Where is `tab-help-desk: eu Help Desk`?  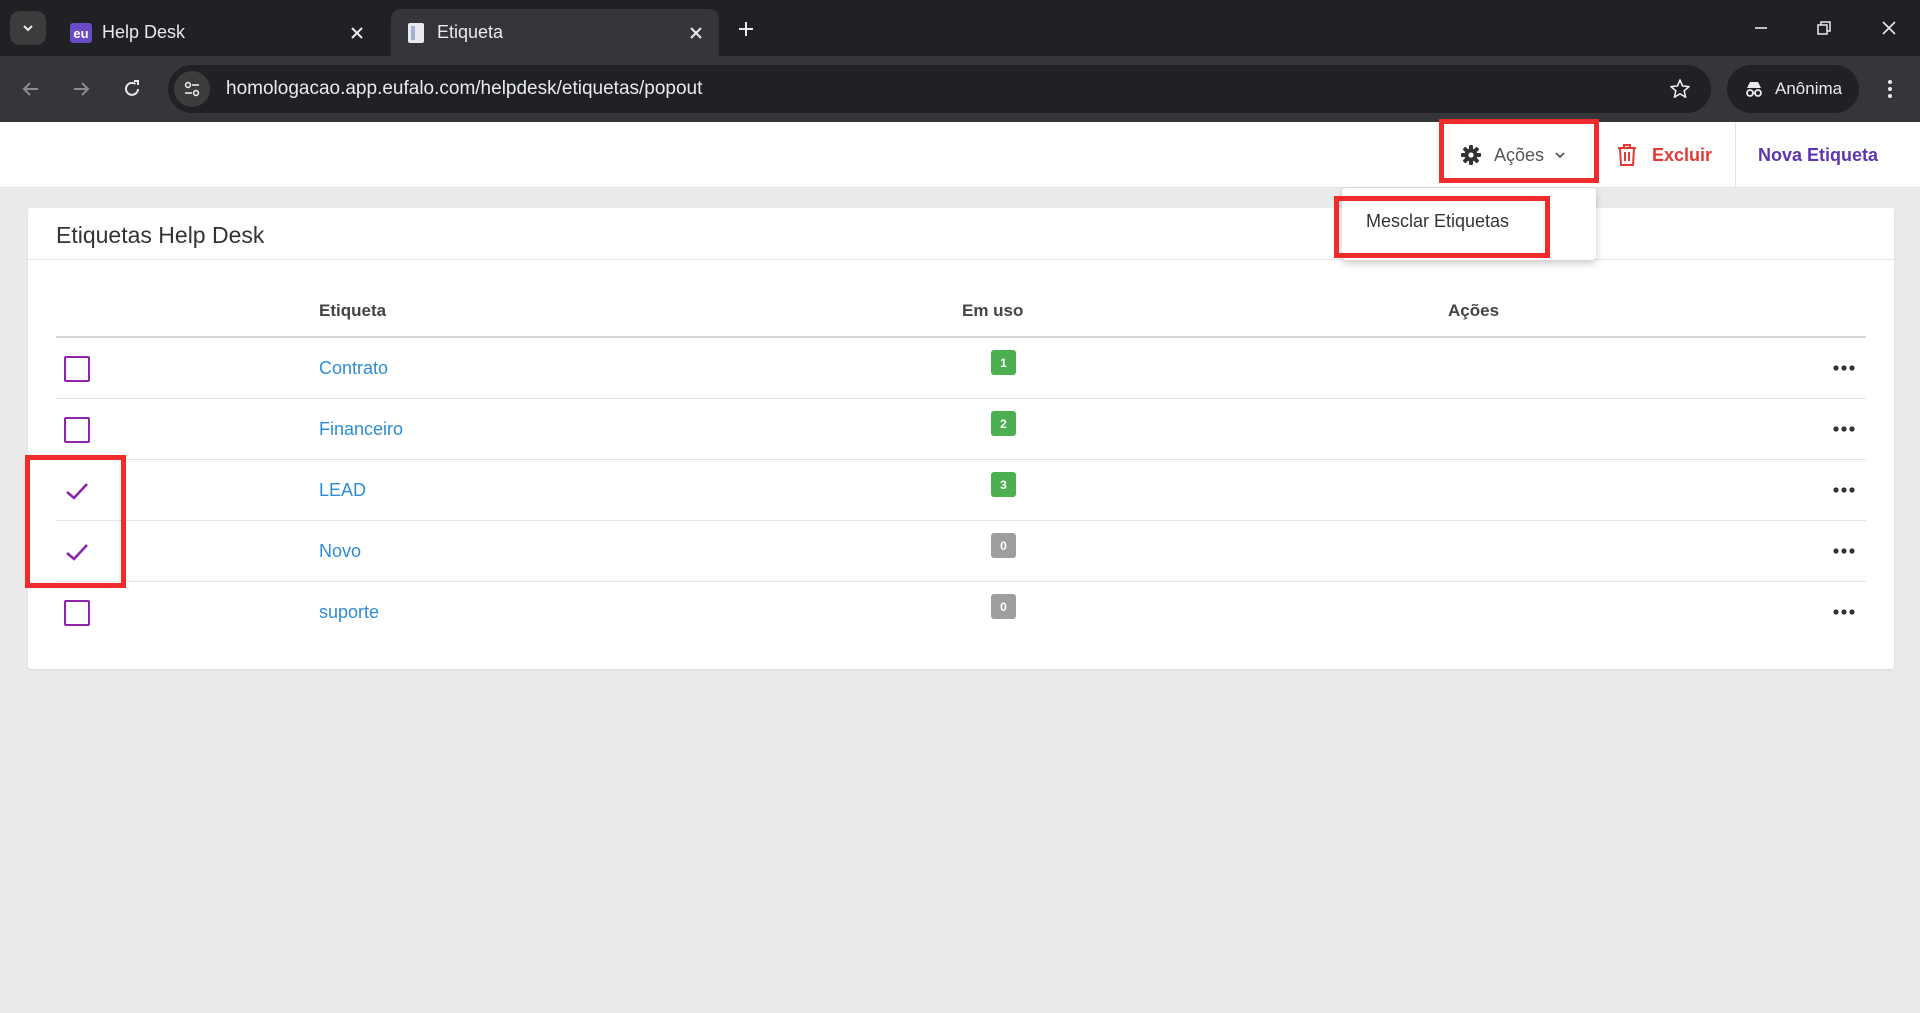
tab-help-desk: eu Help Desk is located at coordinates (218, 32).